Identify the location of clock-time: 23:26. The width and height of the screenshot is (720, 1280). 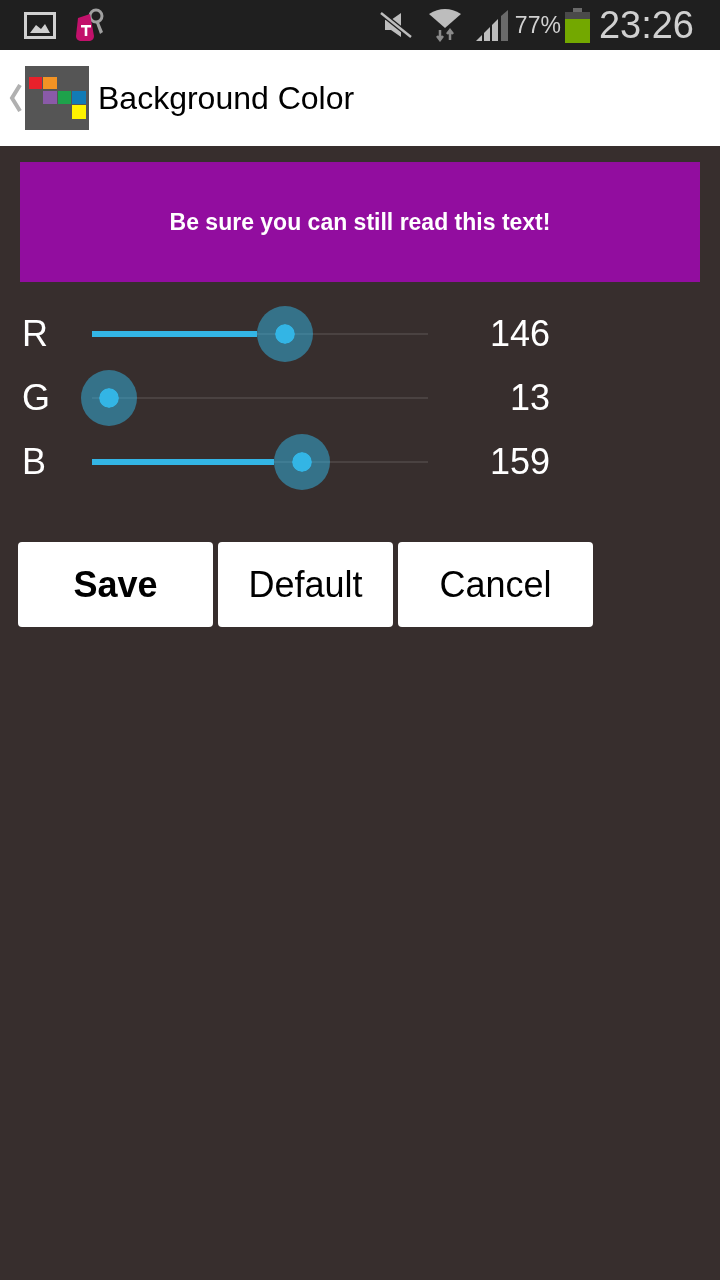
(646, 25).